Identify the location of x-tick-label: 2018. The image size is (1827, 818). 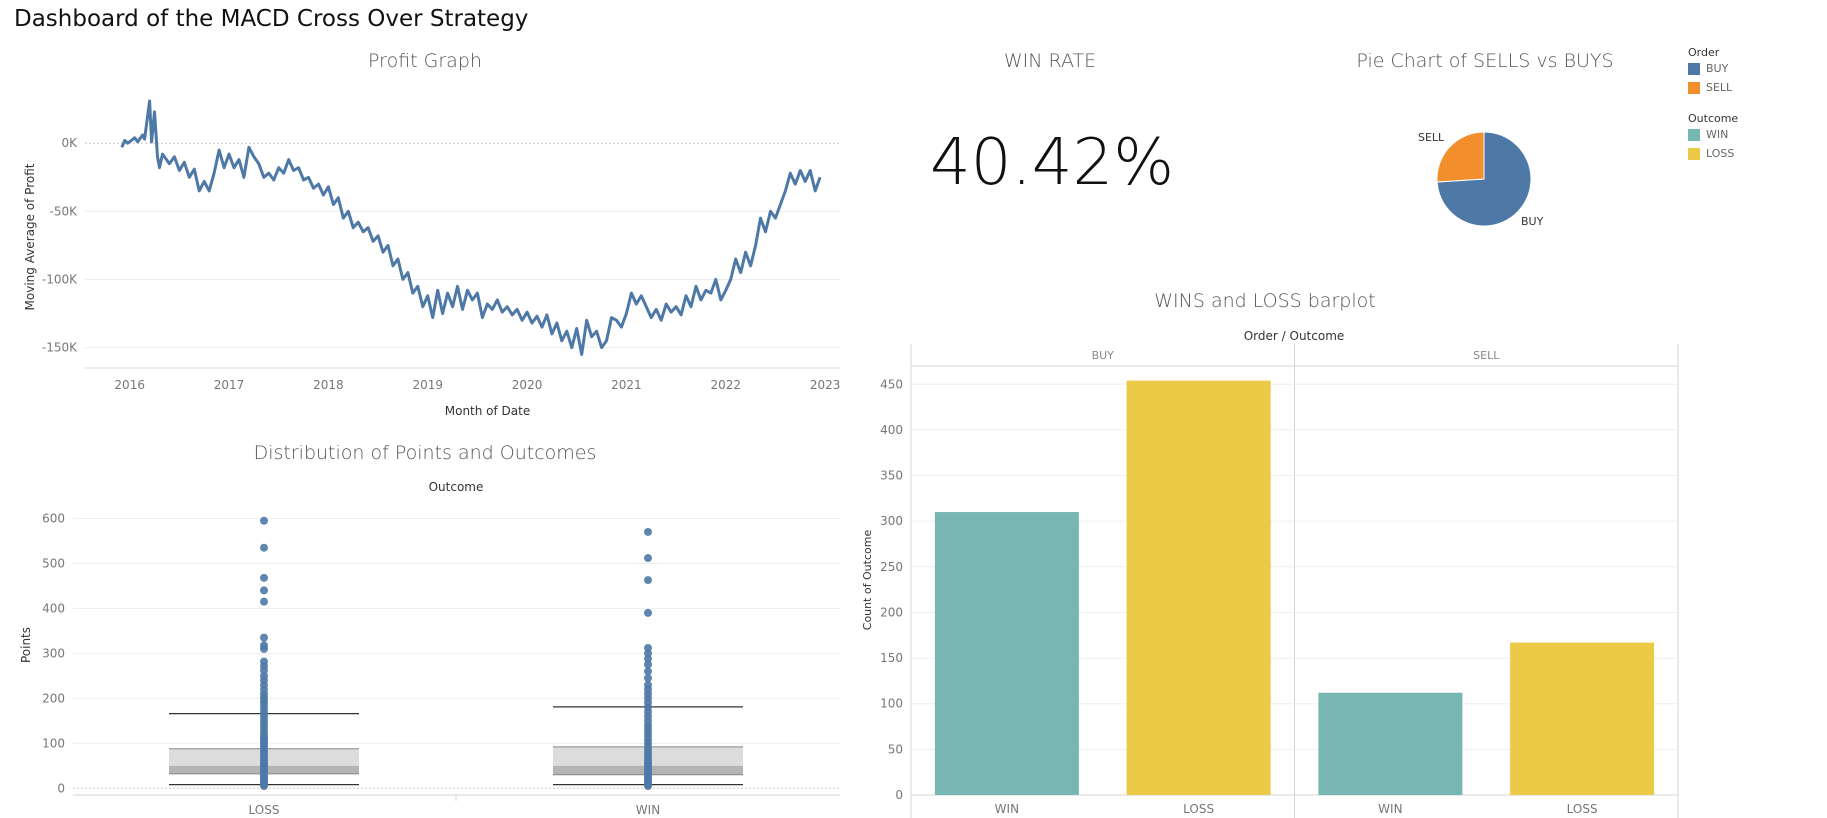
(328, 385).